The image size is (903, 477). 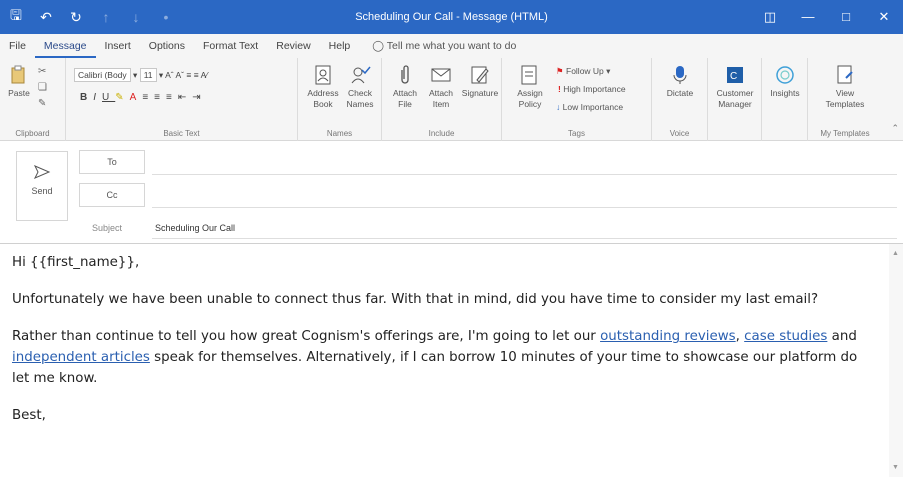 What do you see at coordinates (196, 75) in the screenshot?
I see `numbering-icon: ≡` at bounding box center [196, 75].